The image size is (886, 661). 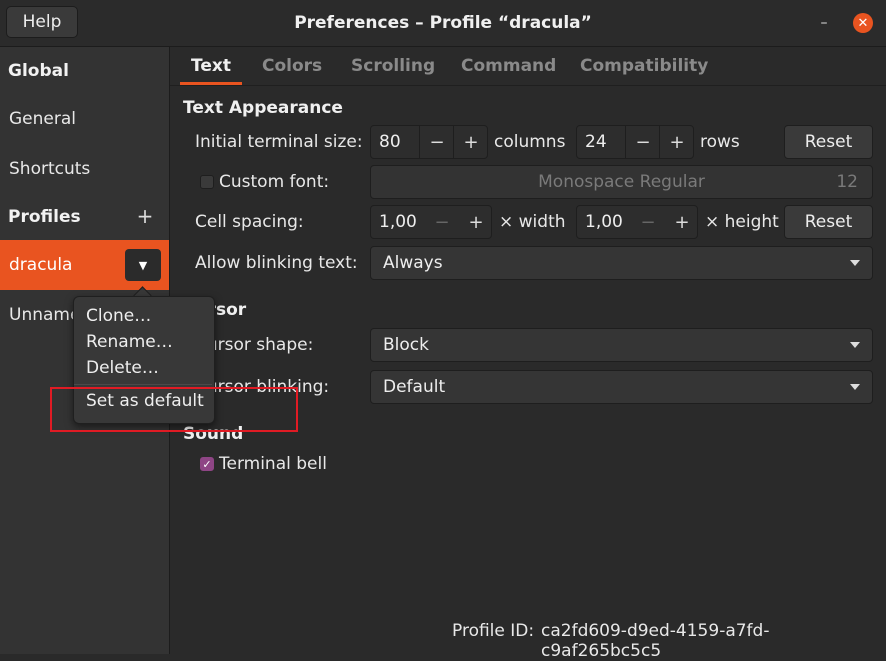 I want to click on columns-spinbutton: 80 − +, so click(x=429, y=142).